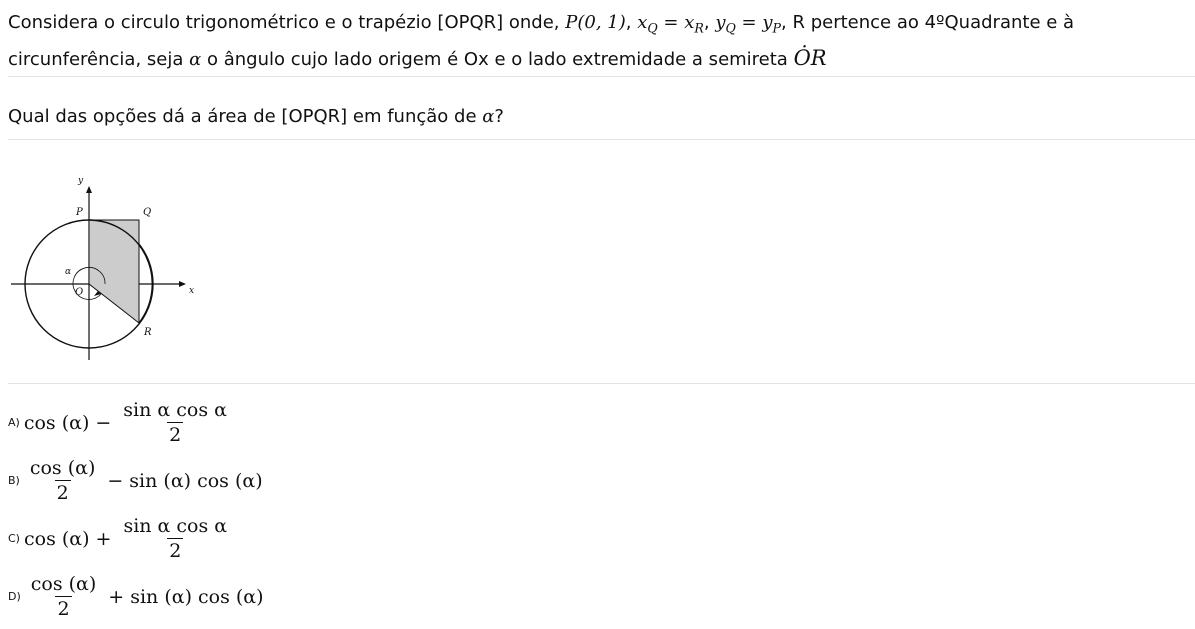 Image resolution: width=1195 pixels, height=629 pixels. Describe the element at coordinates (191, 291) in the screenshot. I see `x-axis-label: x` at that location.